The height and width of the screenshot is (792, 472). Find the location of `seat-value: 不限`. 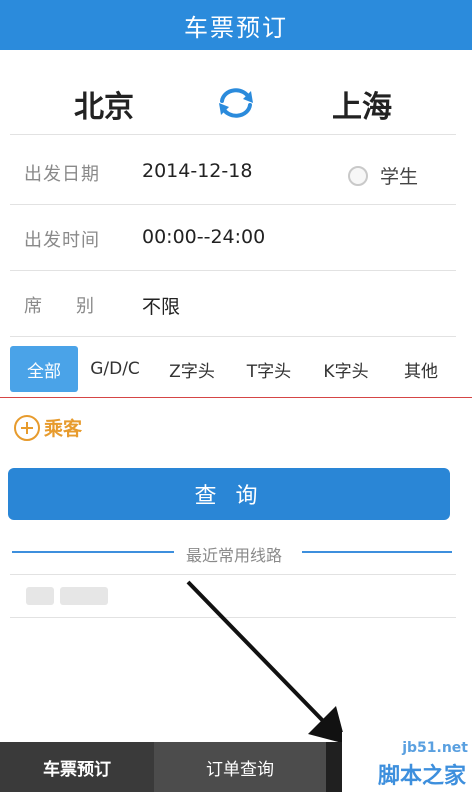

seat-value: 不限 is located at coordinates (161, 305).